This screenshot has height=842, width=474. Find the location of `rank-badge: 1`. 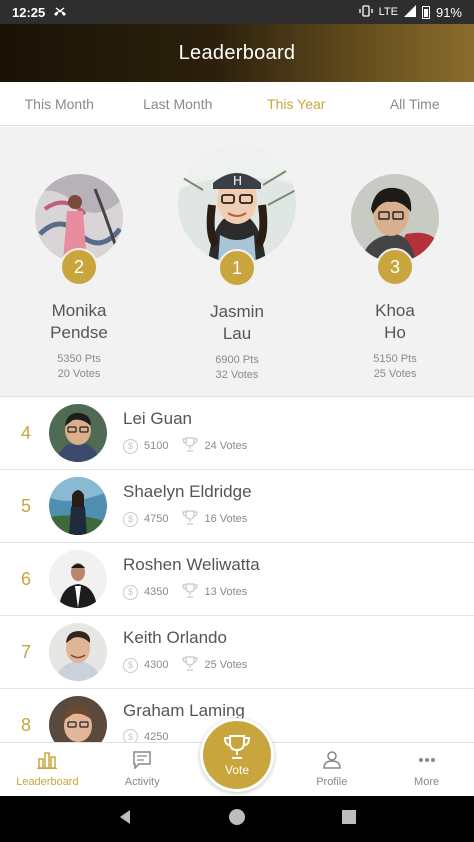

rank-badge: 1 is located at coordinates (237, 268).